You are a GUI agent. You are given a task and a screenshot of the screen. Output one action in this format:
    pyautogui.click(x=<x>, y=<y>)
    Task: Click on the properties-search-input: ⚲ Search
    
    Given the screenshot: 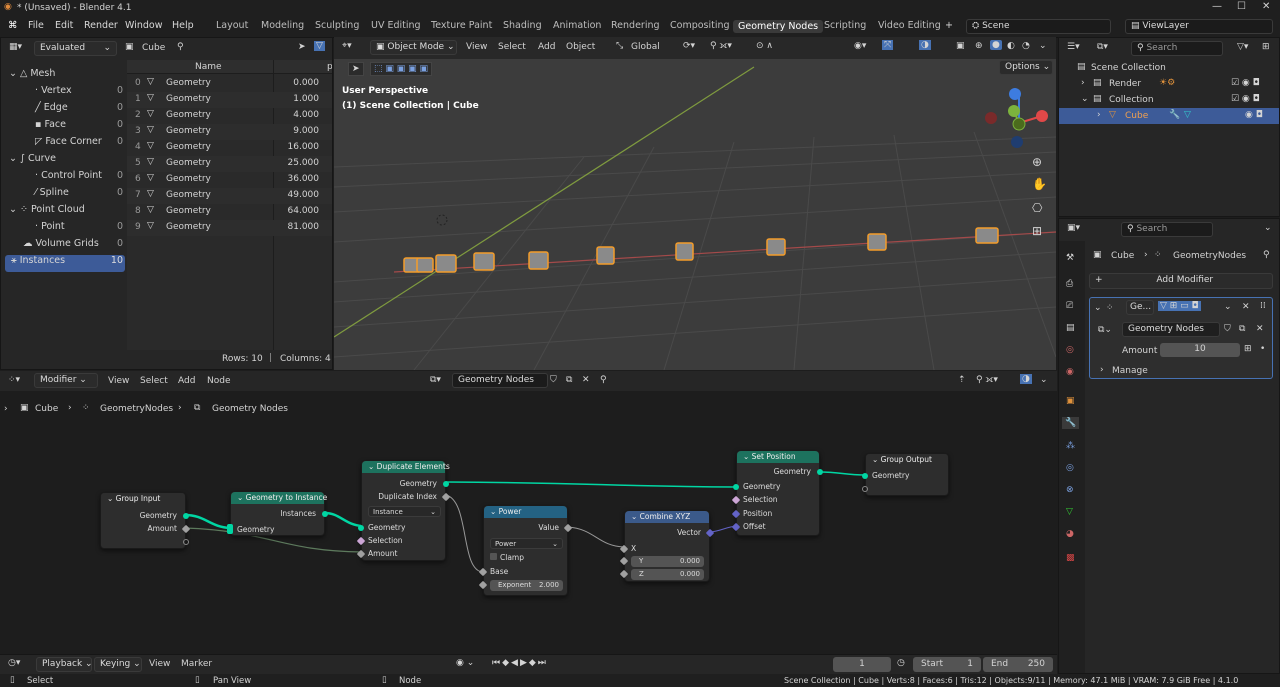 What is the action you would take?
    pyautogui.click(x=1167, y=229)
    